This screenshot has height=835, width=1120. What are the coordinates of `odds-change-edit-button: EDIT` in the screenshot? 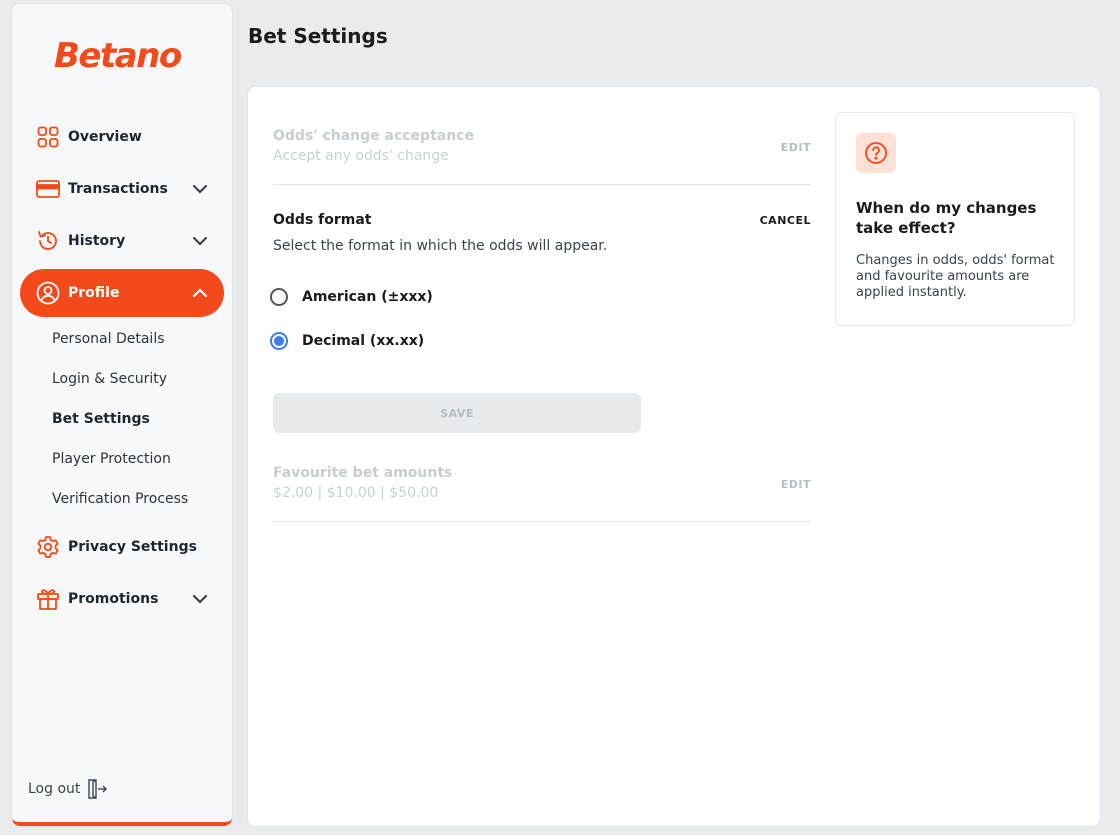 It's located at (796, 147).